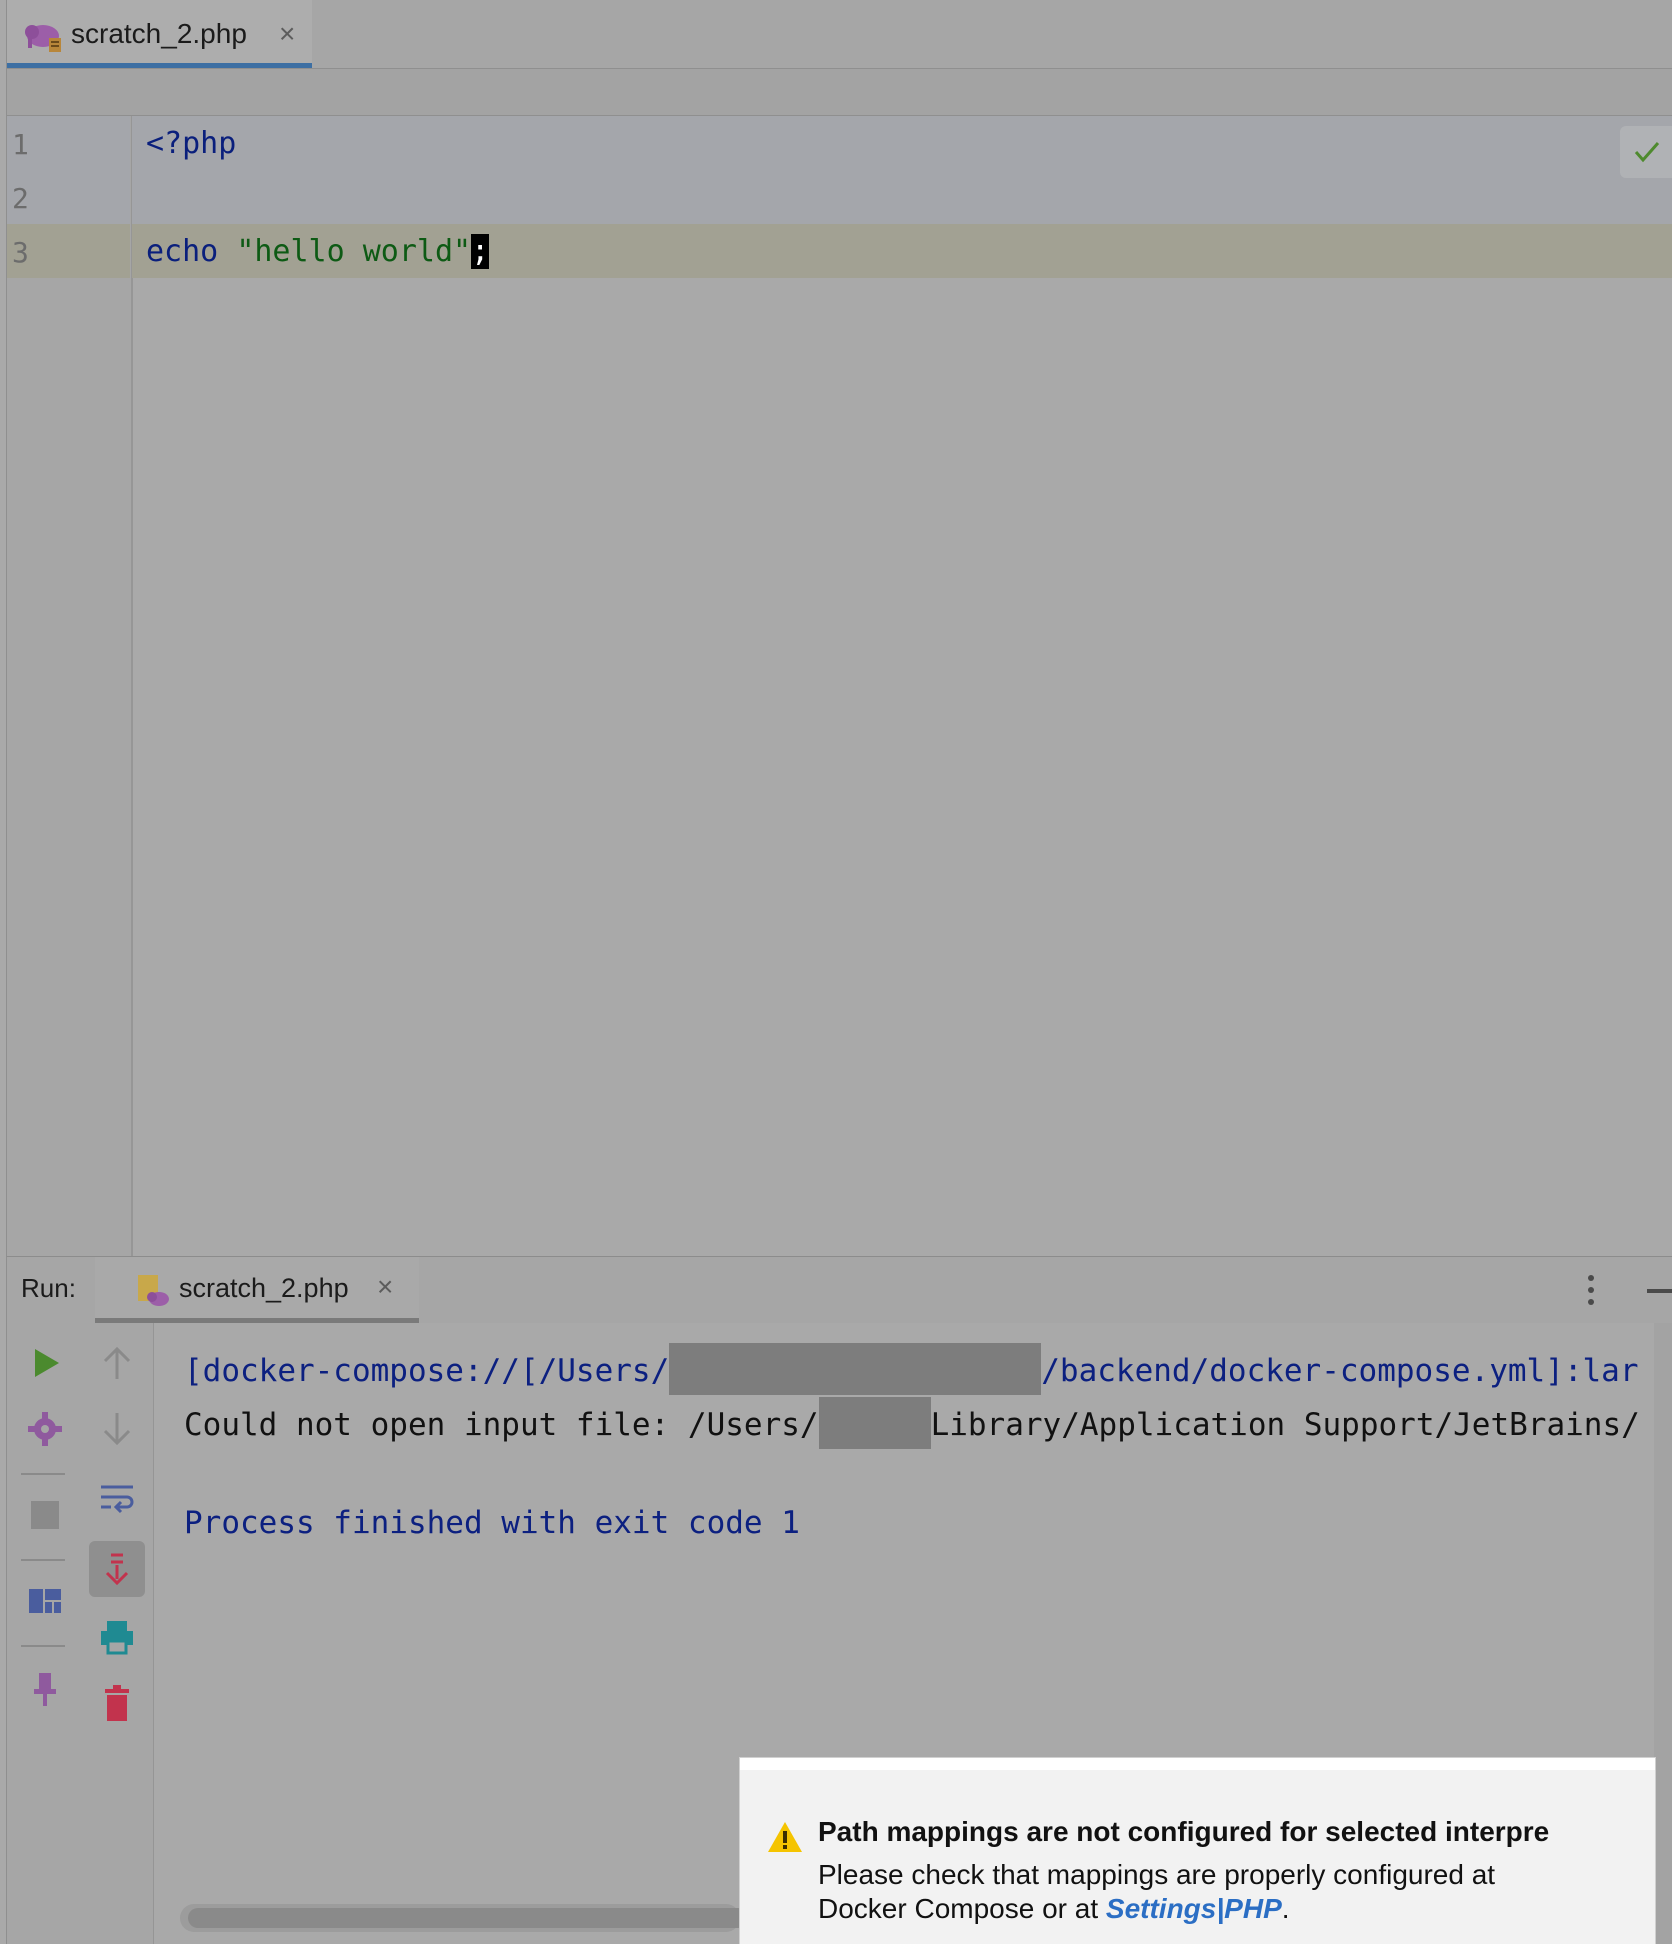 Image resolution: width=1672 pixels, height=1944 pixels. Describe the element at coordinates (44, 1633) in the screenshot. I see `run-toolbar-primary` at that location.